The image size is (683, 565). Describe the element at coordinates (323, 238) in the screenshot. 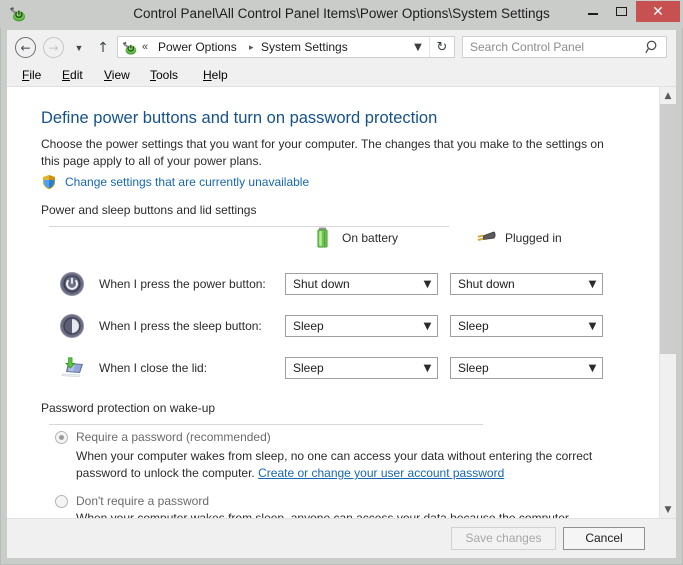

I see `battery-icon` at that location.